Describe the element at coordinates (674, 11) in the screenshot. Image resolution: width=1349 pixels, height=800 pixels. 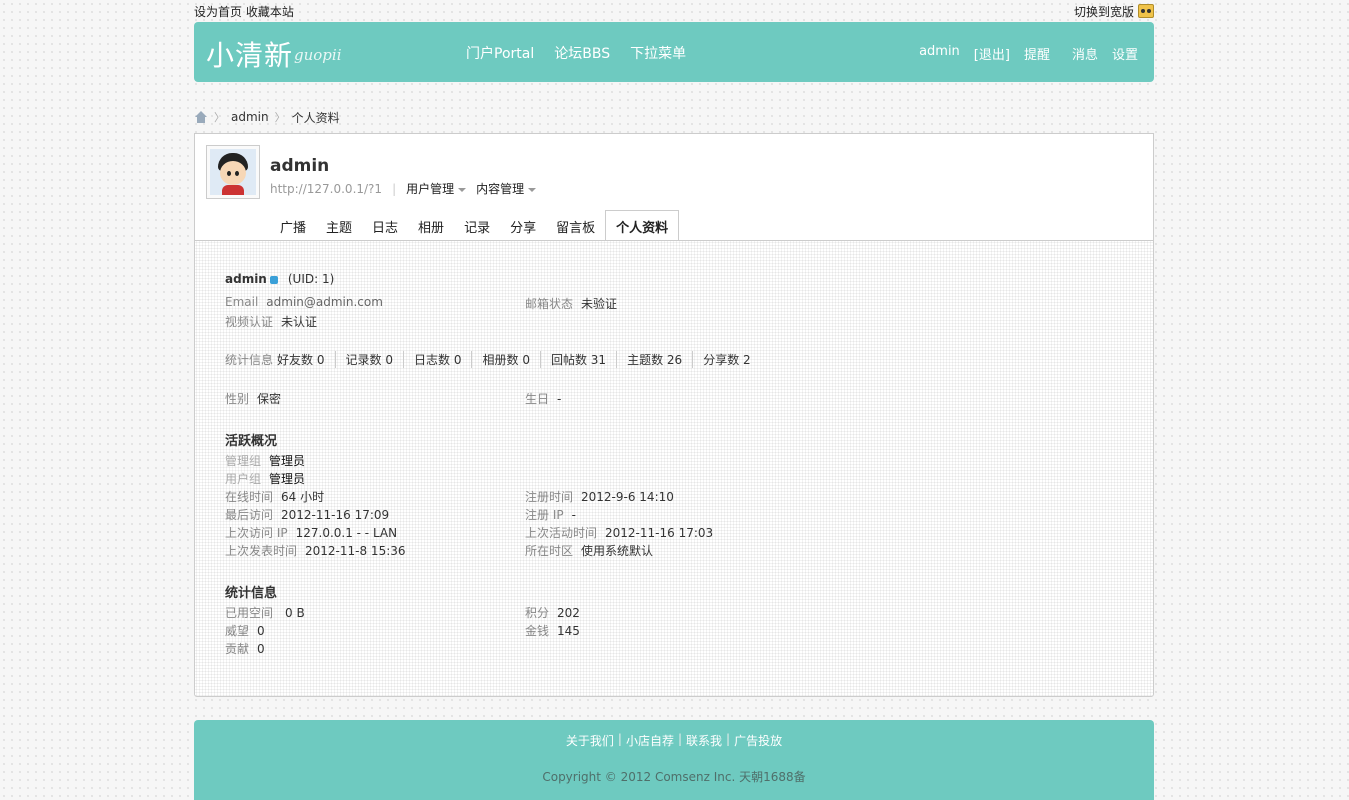
I see `top-bar: 设为首页 收藏本站 切换到宽版` at that location.